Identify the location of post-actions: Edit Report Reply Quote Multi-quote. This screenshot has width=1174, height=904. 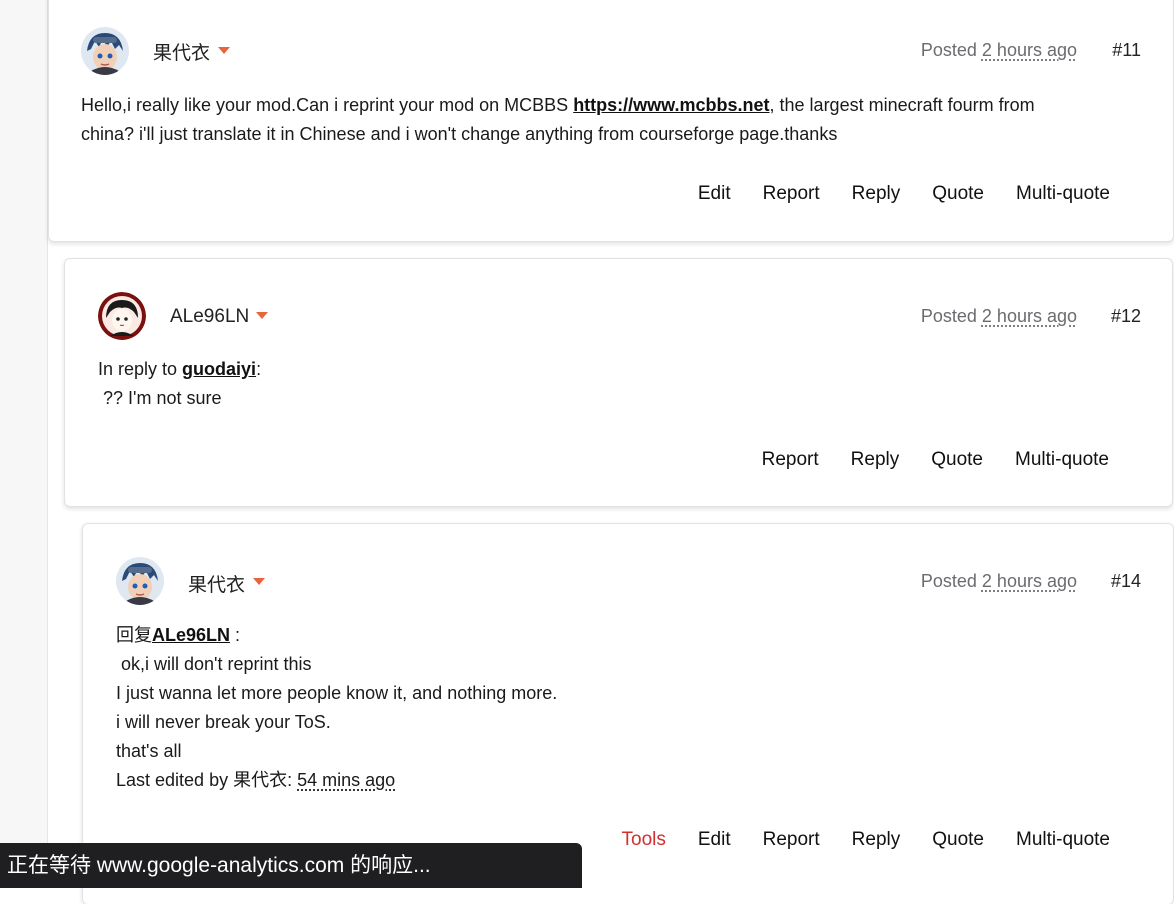
(888, 194).